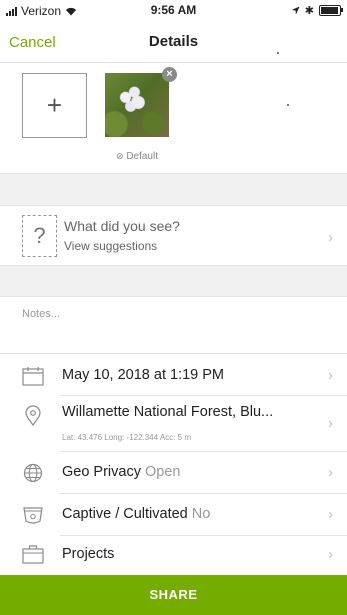 Image resolution: width=347 pixels, height=615 pixels. I want to click on captive-value: No, so click(201, 514).